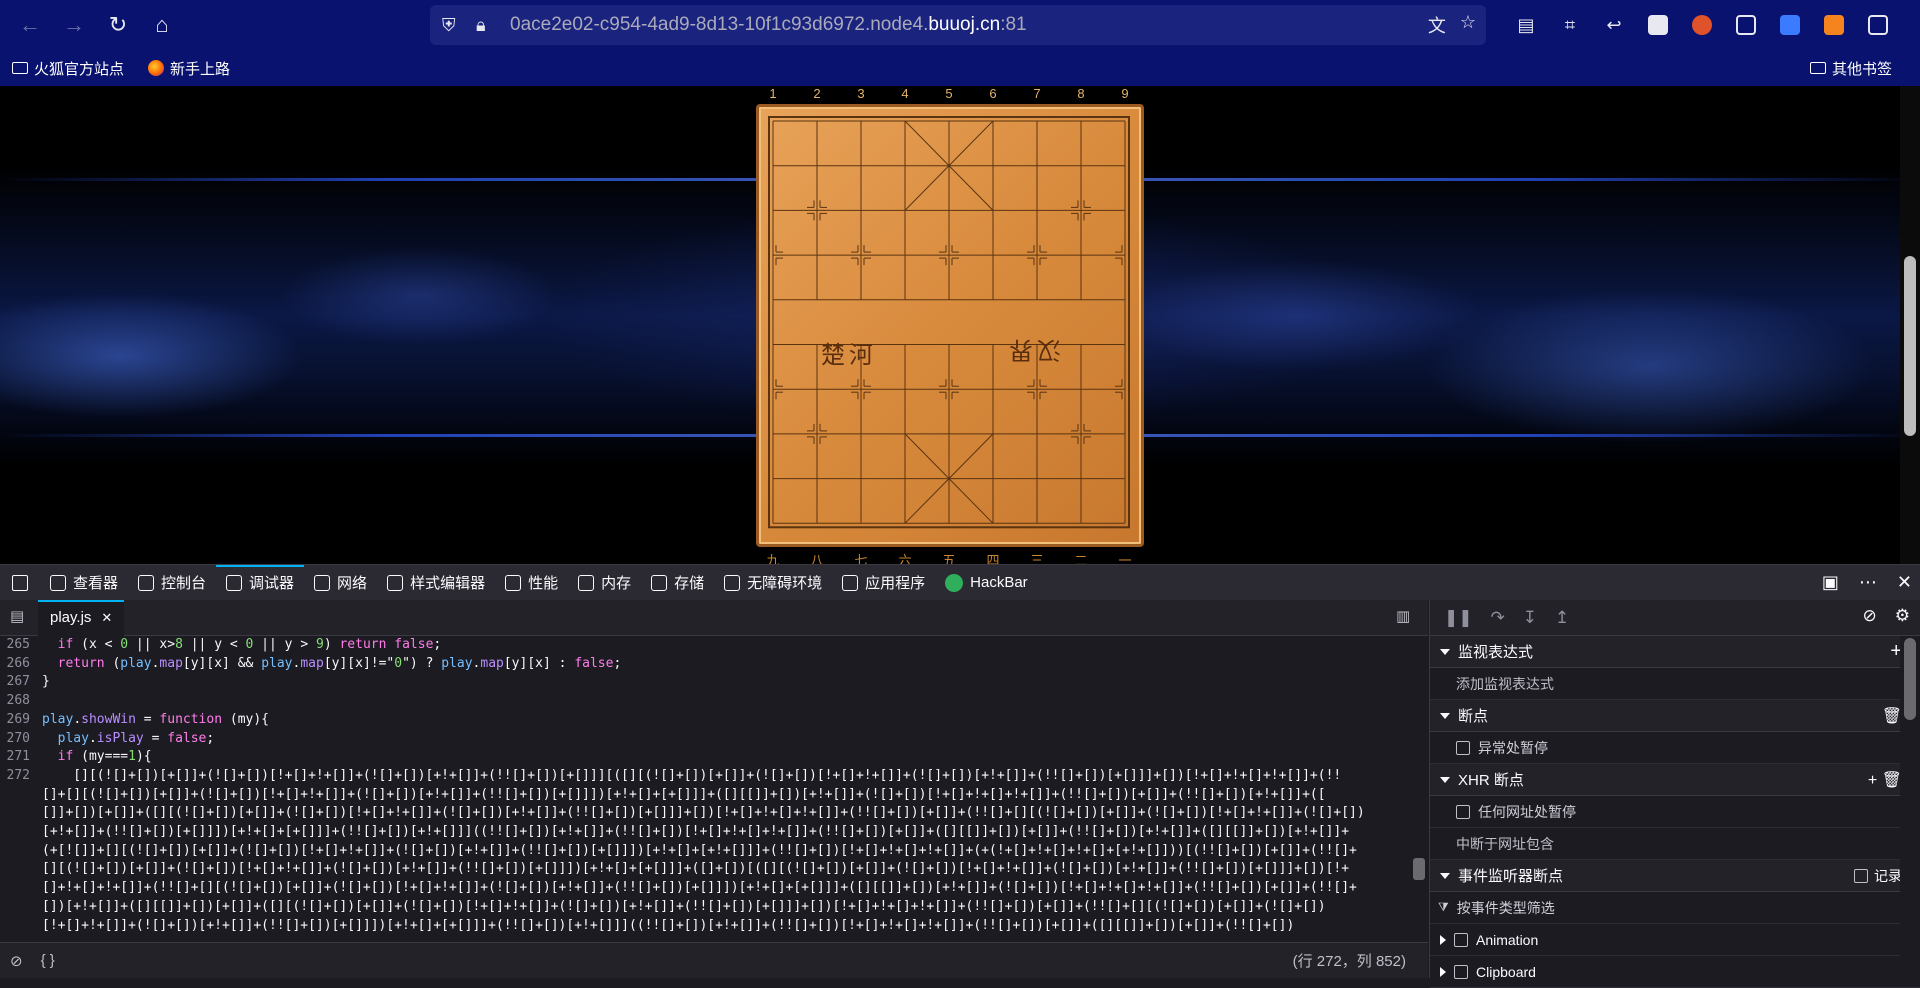 The height and width of the screenshot is (988, 1920). Describe the element at coordinates (1675, 652) in the screenshot. I see `section-header: 监视表达式 +` at that location.